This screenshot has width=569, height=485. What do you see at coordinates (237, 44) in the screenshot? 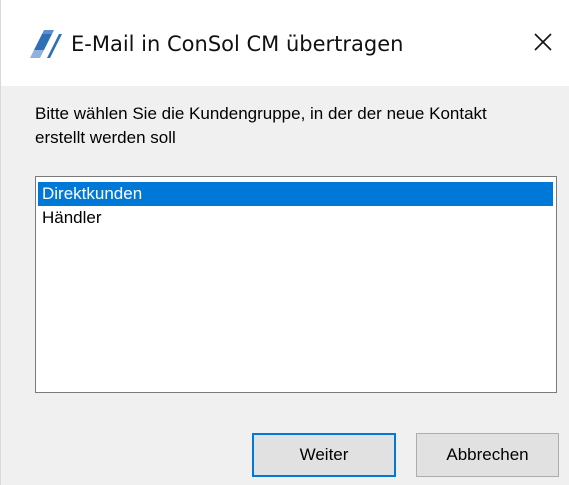
I see `window-title: E-Mail in ConSol CM übertragen` at bounding box center [237, 44].